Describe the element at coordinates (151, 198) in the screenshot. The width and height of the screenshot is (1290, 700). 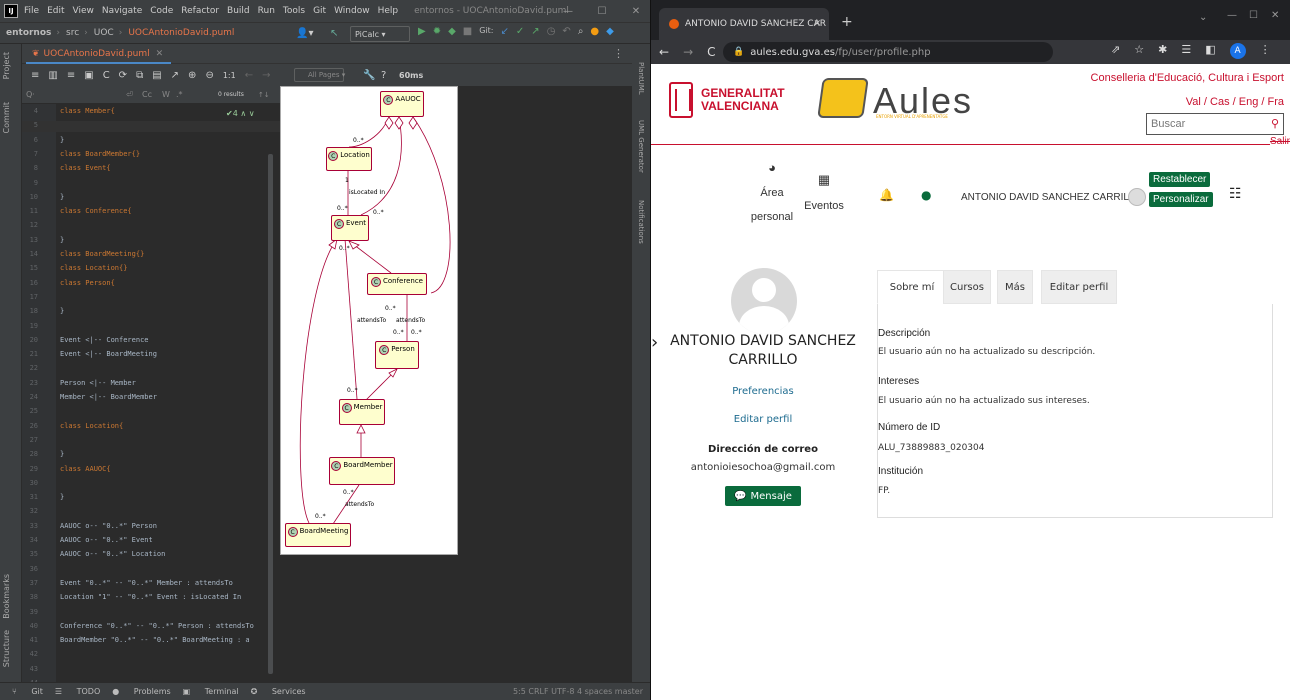
I see `code-line: 10}` at that location.